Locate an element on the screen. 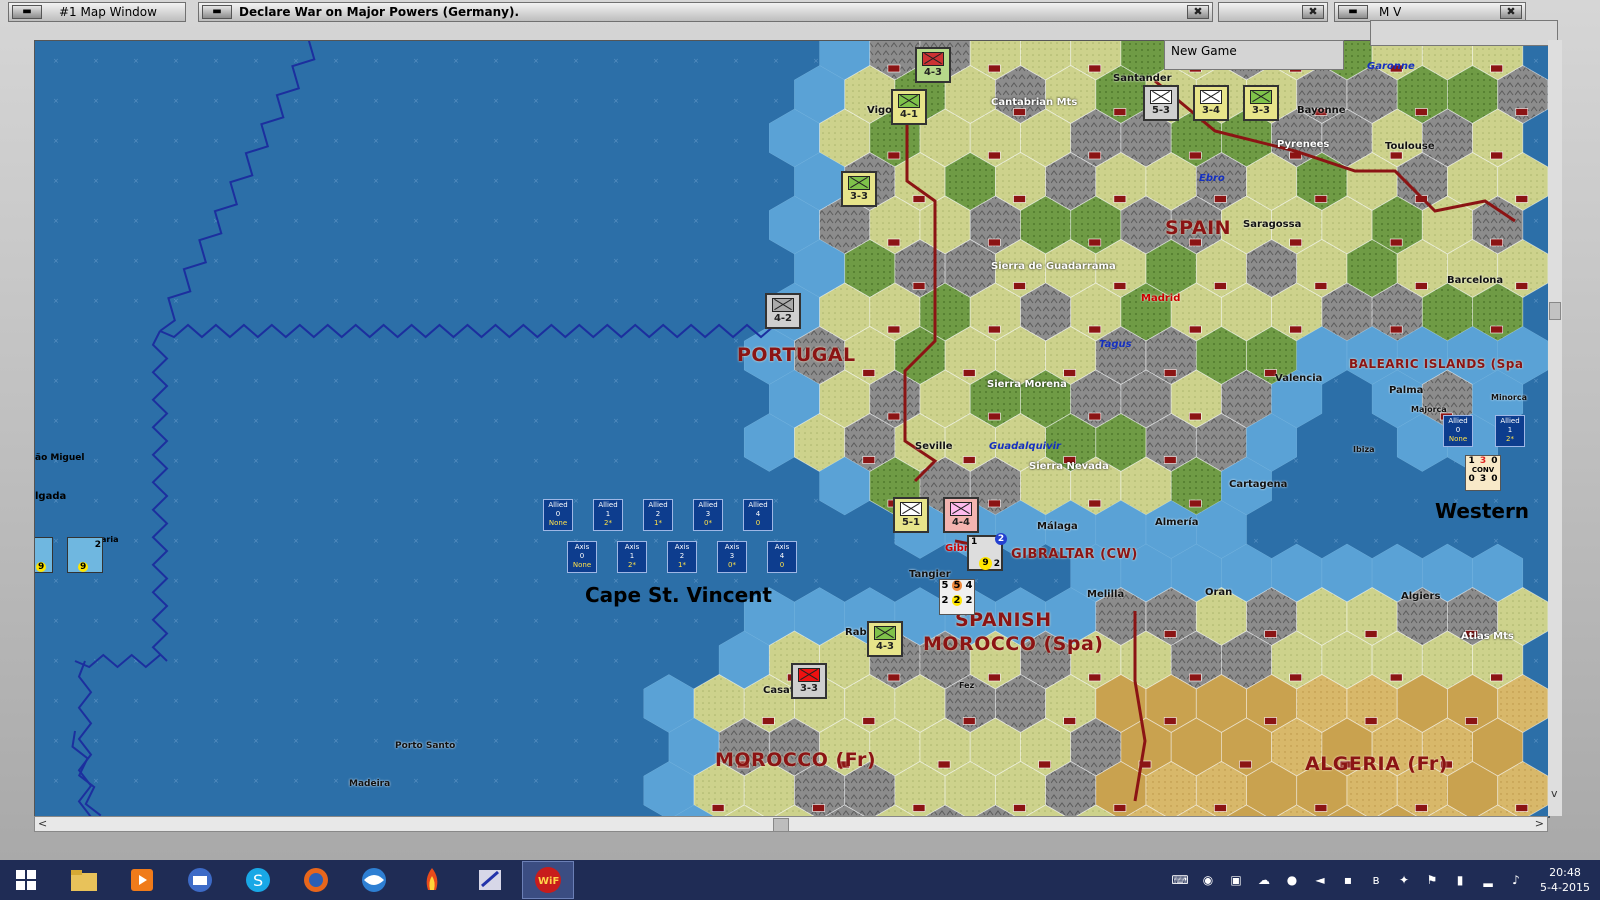 This screenshot has height=900, width=1600. unit-rabat: 4-3 is located at coordinates (885, 639).